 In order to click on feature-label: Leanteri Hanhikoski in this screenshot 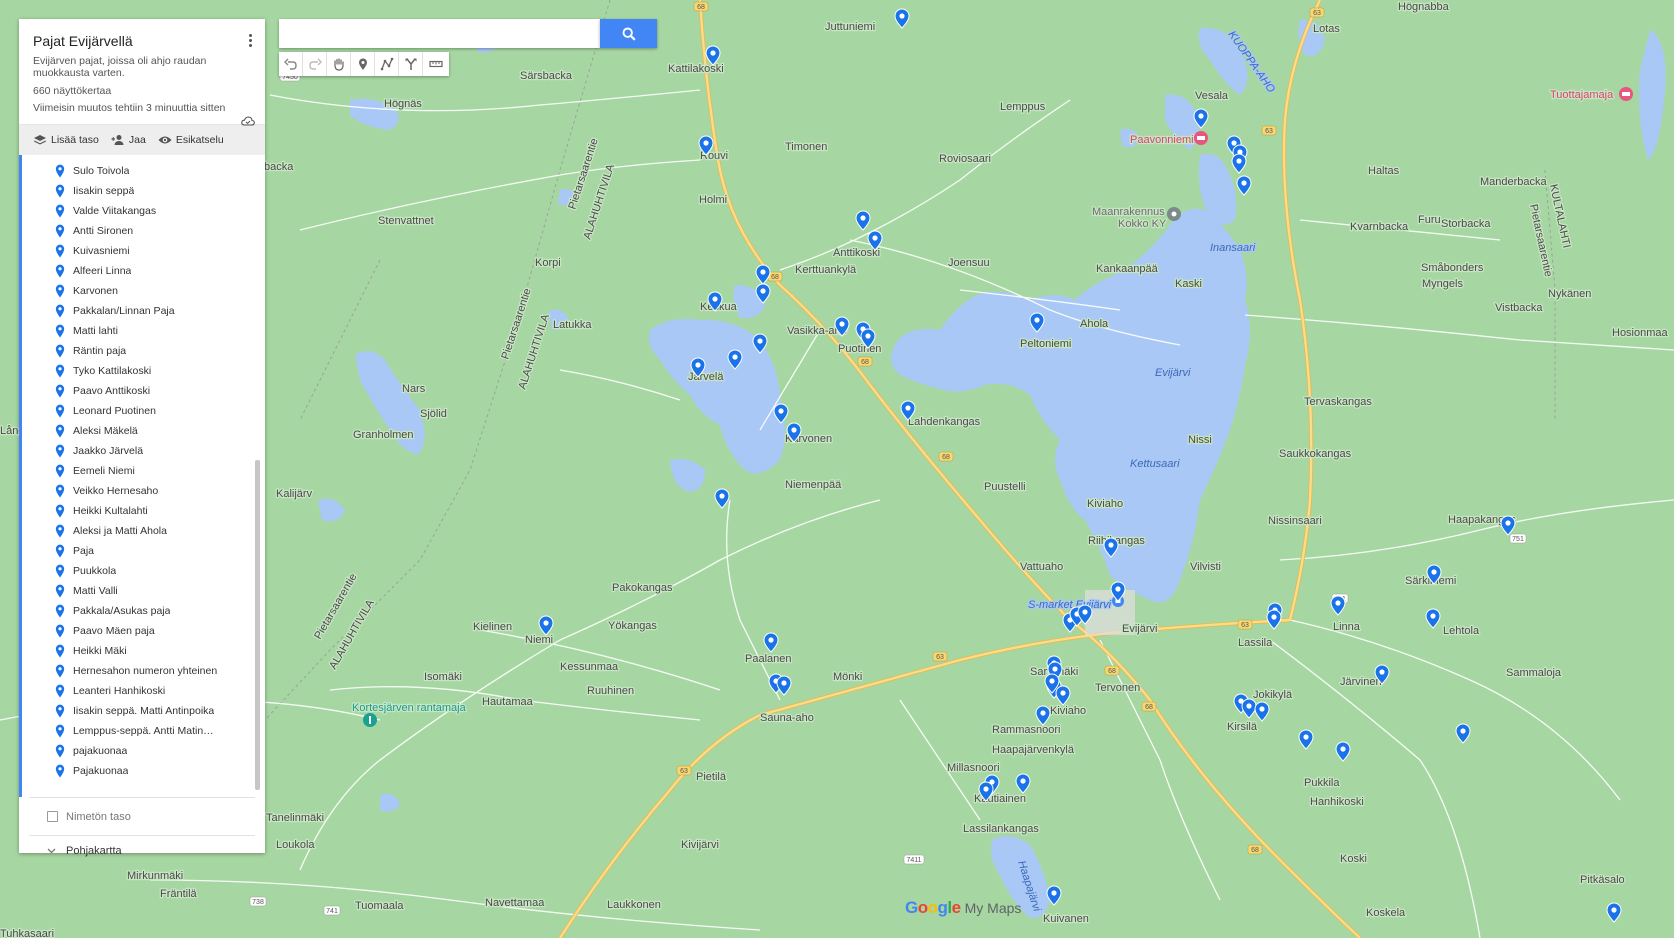, I will do `click(119, 691)`.